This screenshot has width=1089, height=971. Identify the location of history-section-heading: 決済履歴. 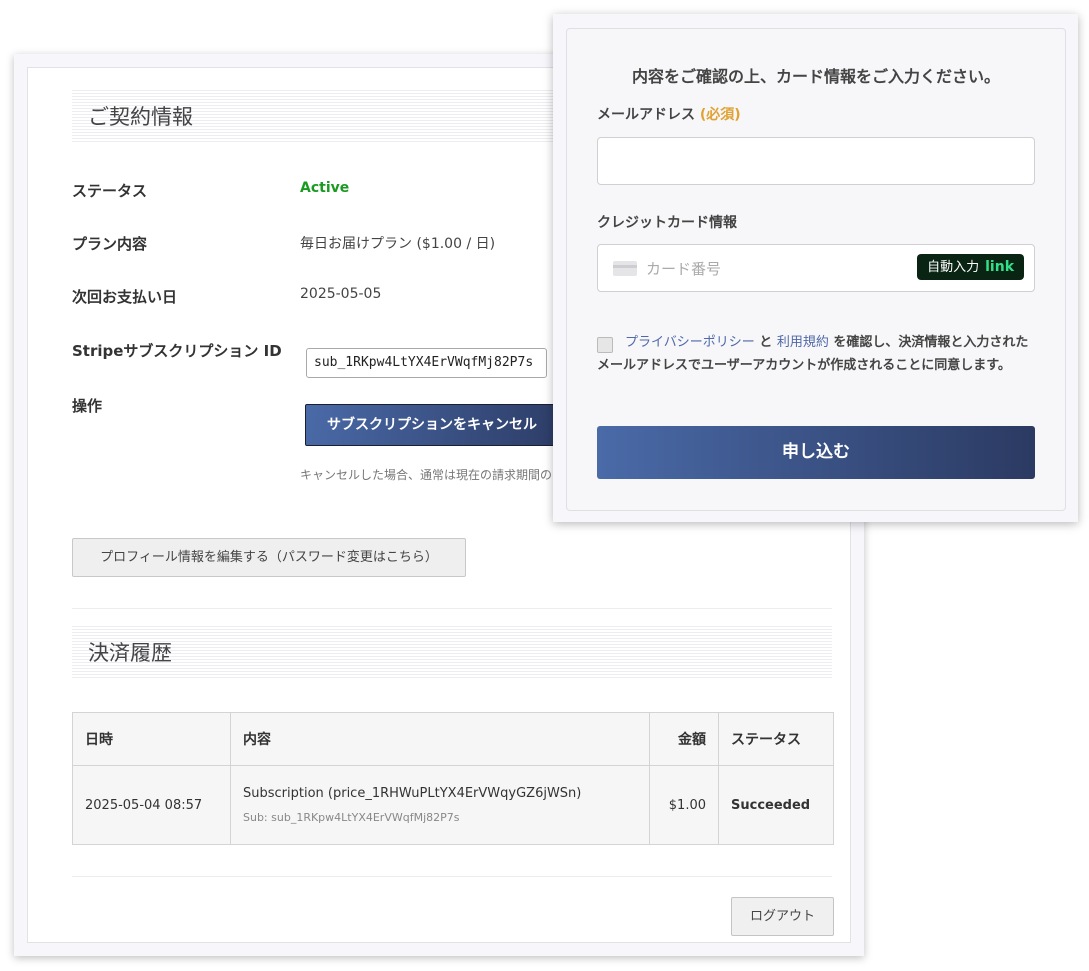
(452, 652).